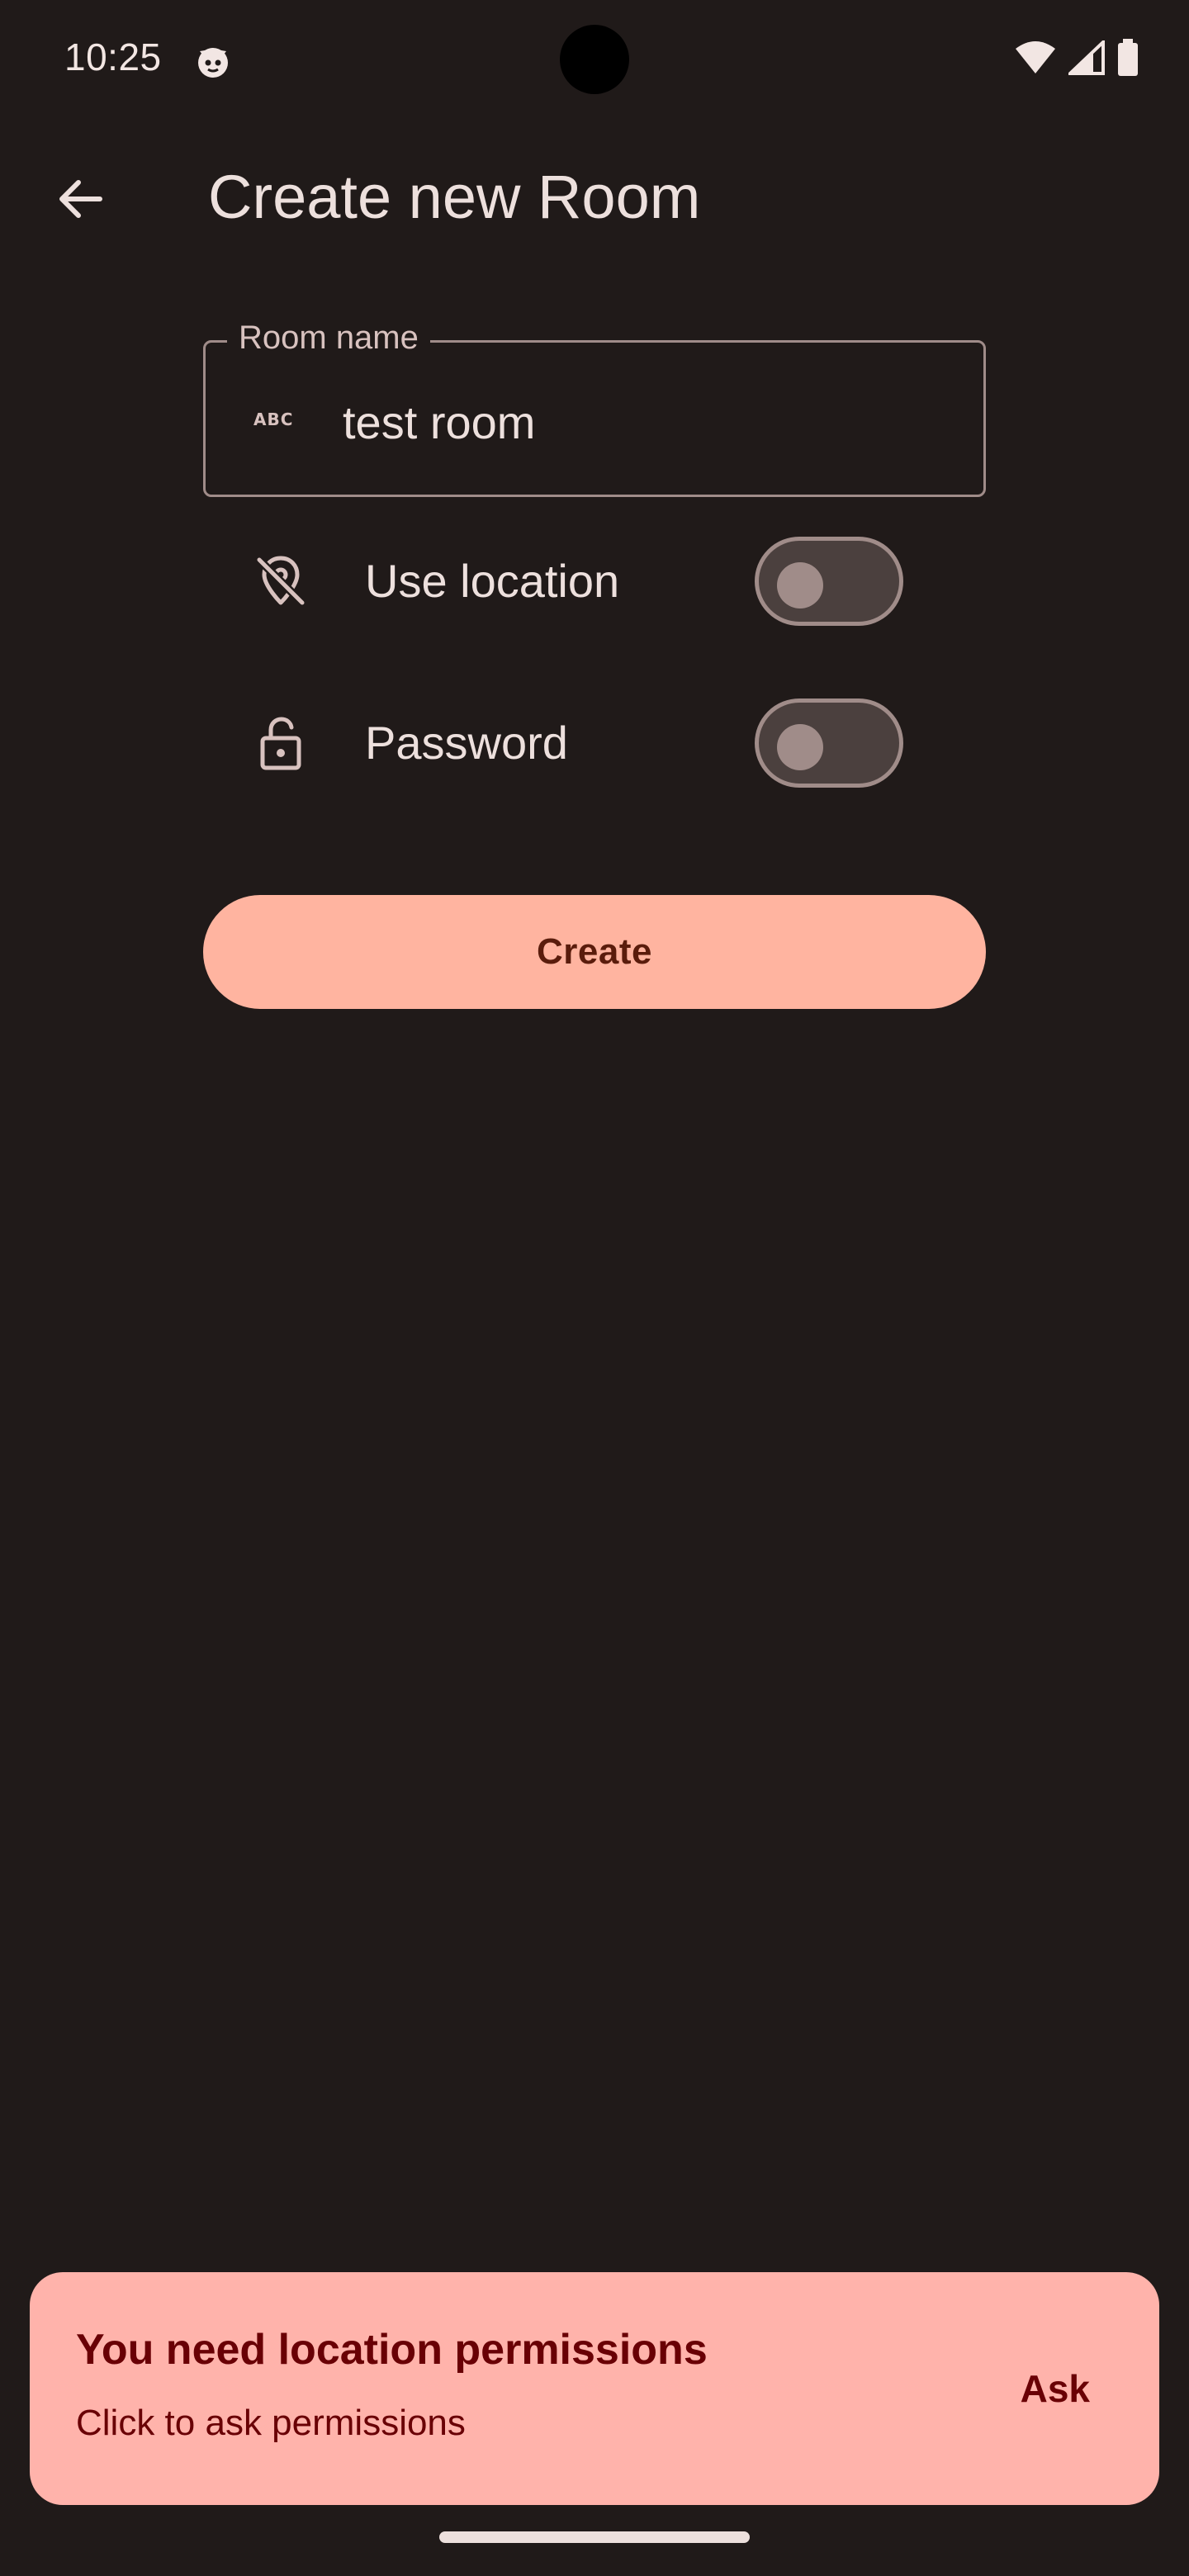 This screenshot has height=2576, width=1189. I want to click on use-location-switch, so click(829, 581).